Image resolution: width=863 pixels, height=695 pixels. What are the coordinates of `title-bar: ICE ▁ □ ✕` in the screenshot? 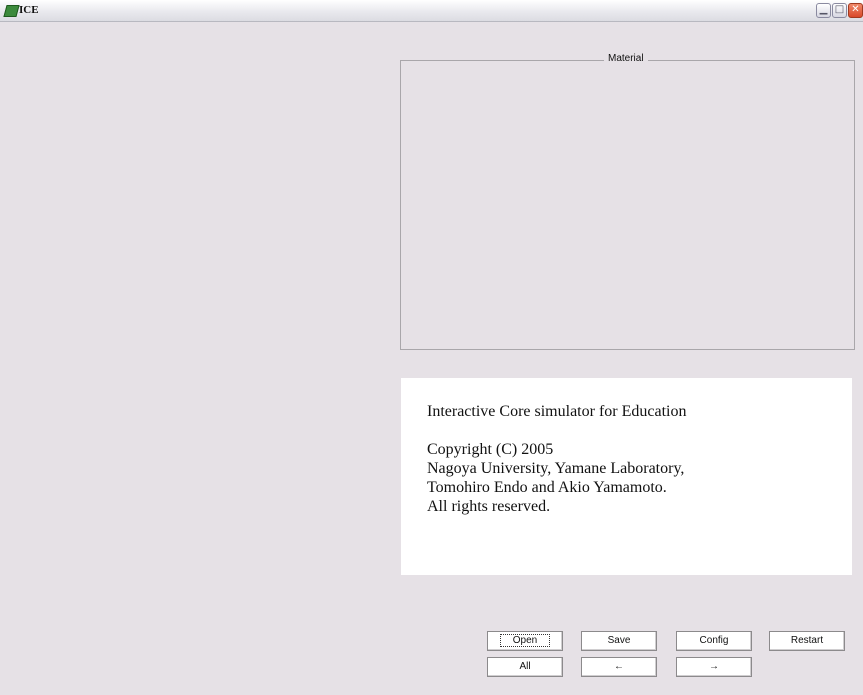 It's located at (431, 11).